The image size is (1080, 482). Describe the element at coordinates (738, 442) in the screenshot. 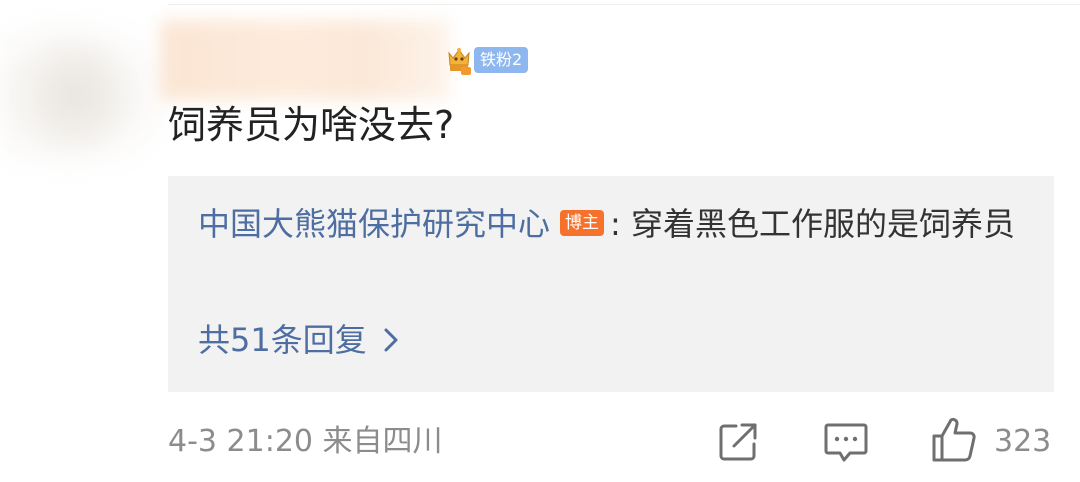

I see `share-icon` at that location.